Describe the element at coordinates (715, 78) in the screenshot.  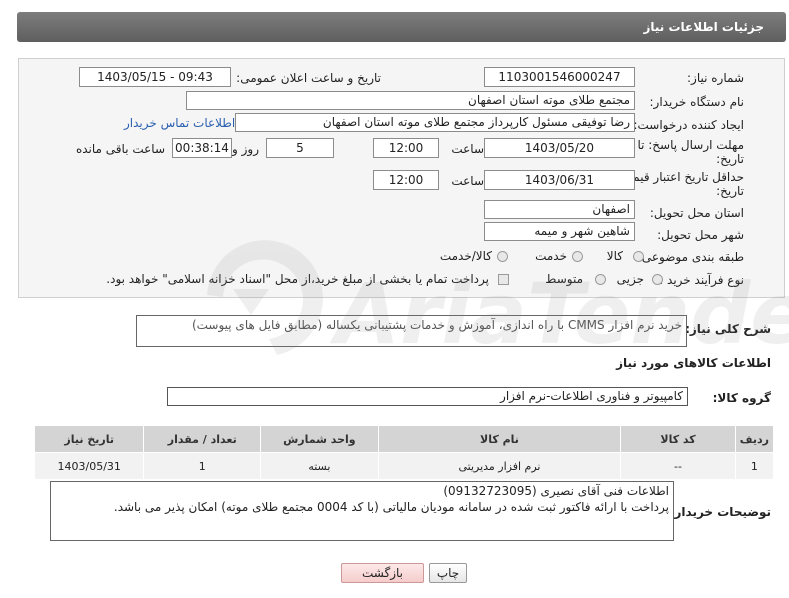
I see `need-number-label: شماره نیاز:` at that location.